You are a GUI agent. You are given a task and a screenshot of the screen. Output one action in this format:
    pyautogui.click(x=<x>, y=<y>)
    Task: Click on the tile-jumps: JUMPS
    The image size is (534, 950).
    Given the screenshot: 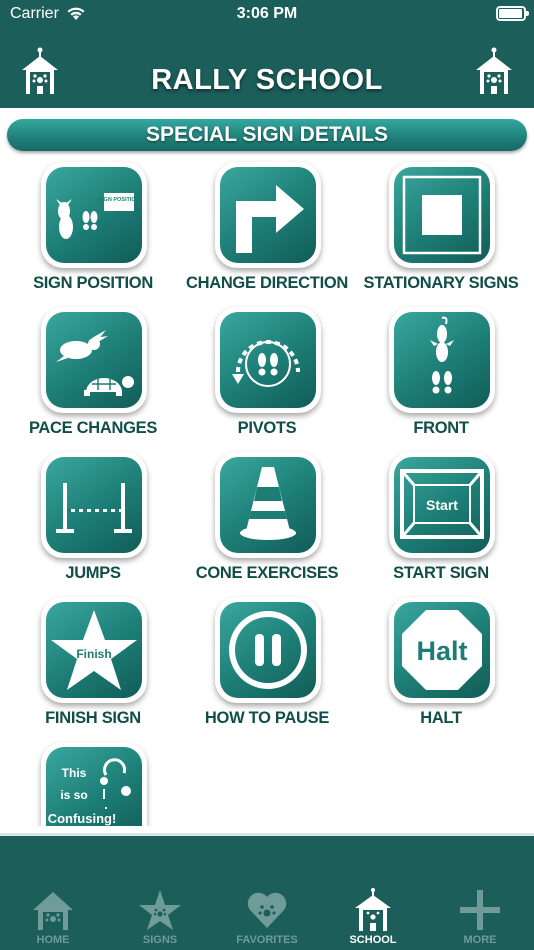 What is the action you would take?
    pyautogui.click(x=93, y=520)
    